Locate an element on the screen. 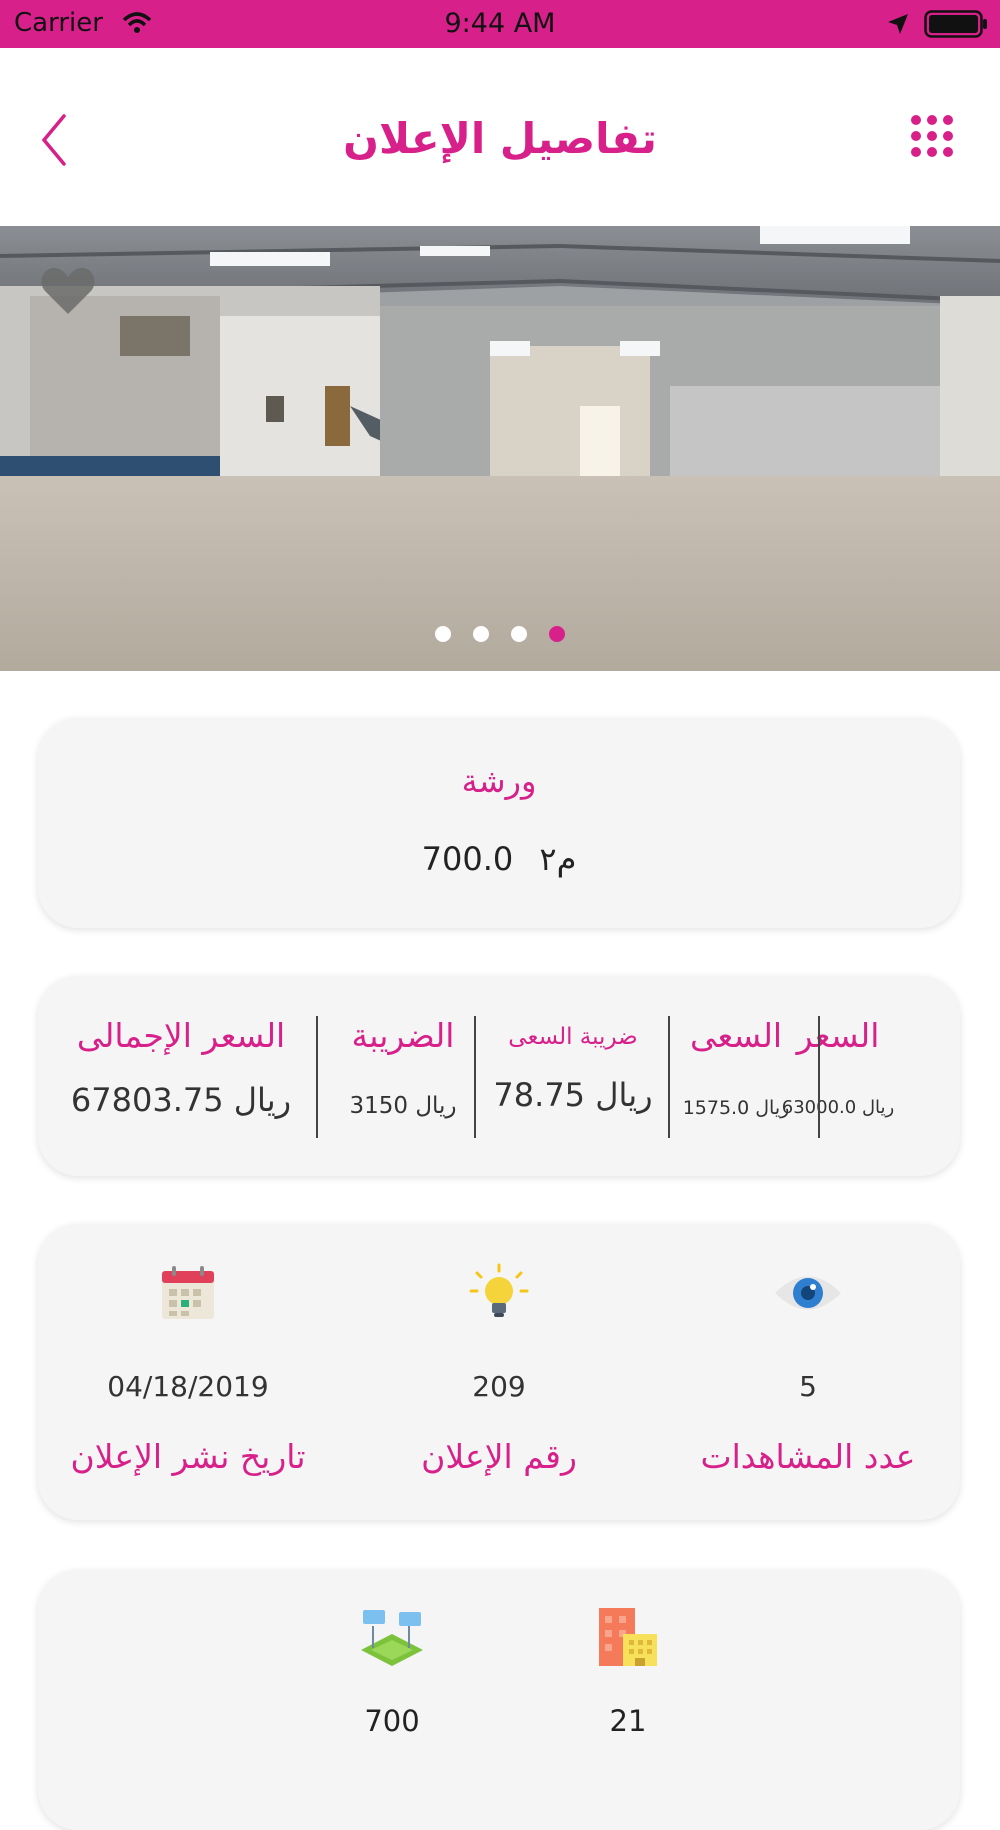 The width and height of the screenshot is (1000, 1830). tax-value: 3150 ريال is located at coordinates (403, 1106).